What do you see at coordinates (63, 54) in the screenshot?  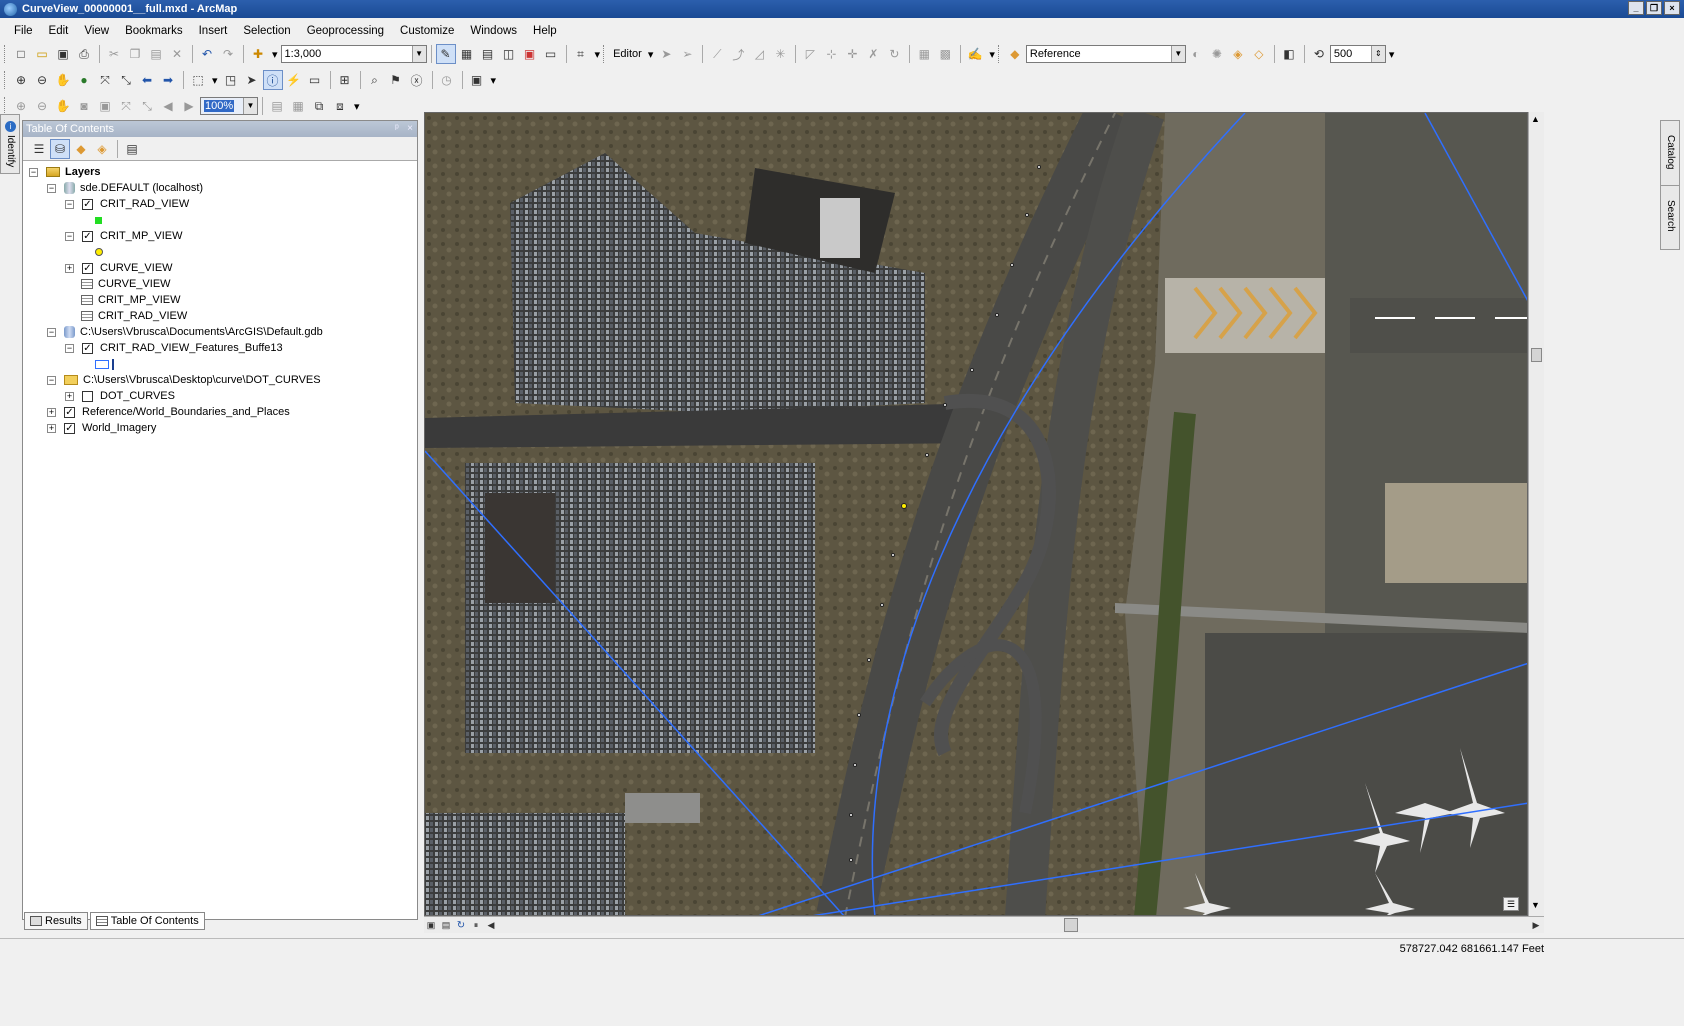 I see `save-icon: ▣` at bounding box center [63, 54].